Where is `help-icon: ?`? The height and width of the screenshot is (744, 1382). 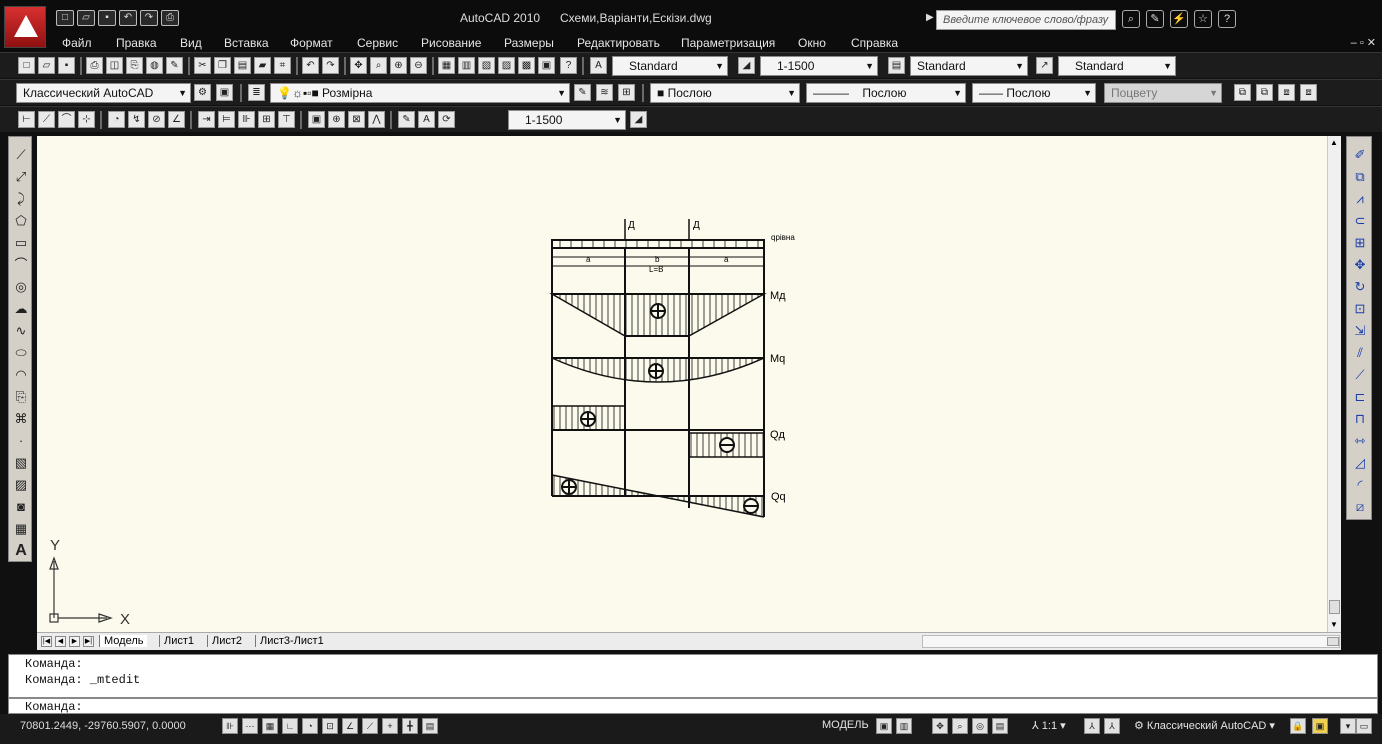
help-icon: ? is located at coordinates (1227, 19).